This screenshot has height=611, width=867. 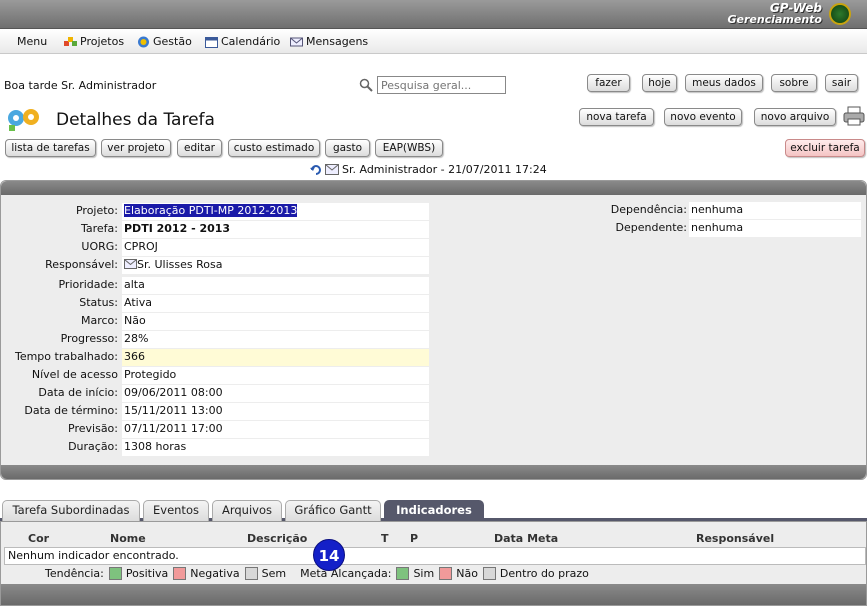 I want to click on field-label: Prioridade:, so click(x=88, y=284).